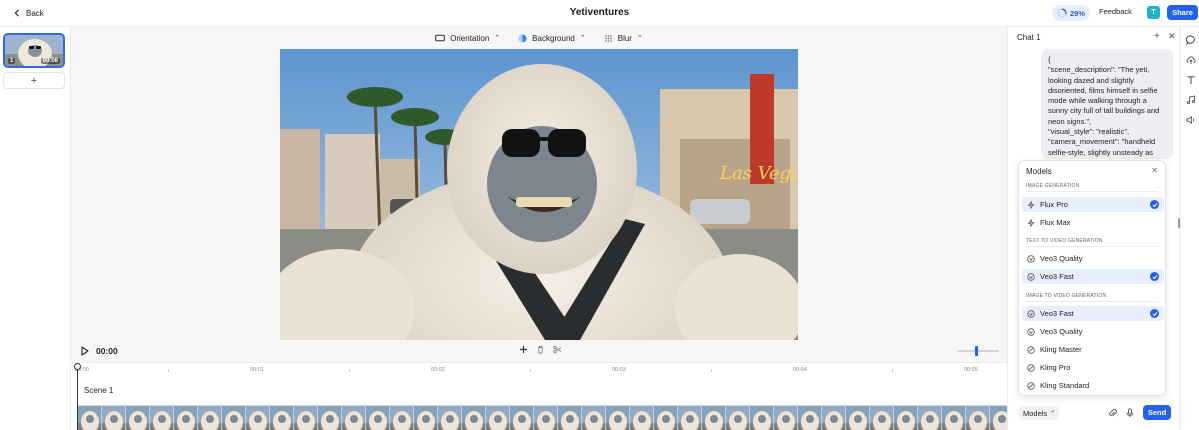 The height and width of the screenshot is (430, 1199). I want to click on playhead-handle, so click(77, 366).